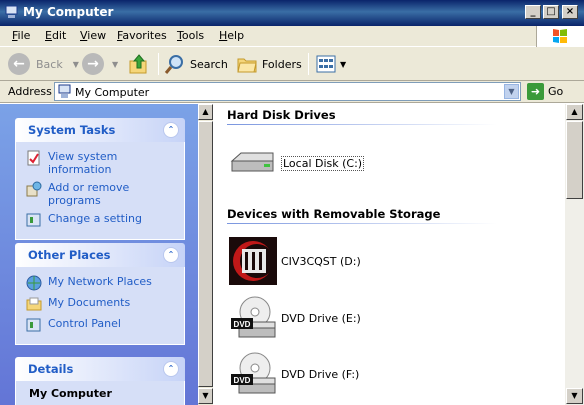  Describe the element at coordinates (292, 13) in the screenshot. I see `title-bar: My Computer _ □ ×` at that location.